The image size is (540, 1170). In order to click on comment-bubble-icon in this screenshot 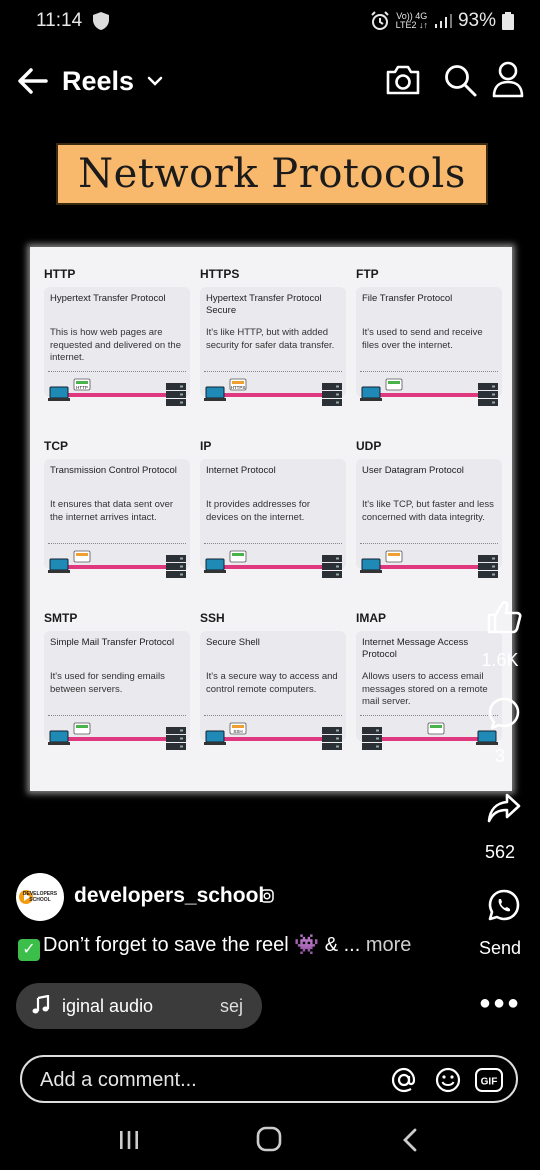, I will do `click(504, 713)`.